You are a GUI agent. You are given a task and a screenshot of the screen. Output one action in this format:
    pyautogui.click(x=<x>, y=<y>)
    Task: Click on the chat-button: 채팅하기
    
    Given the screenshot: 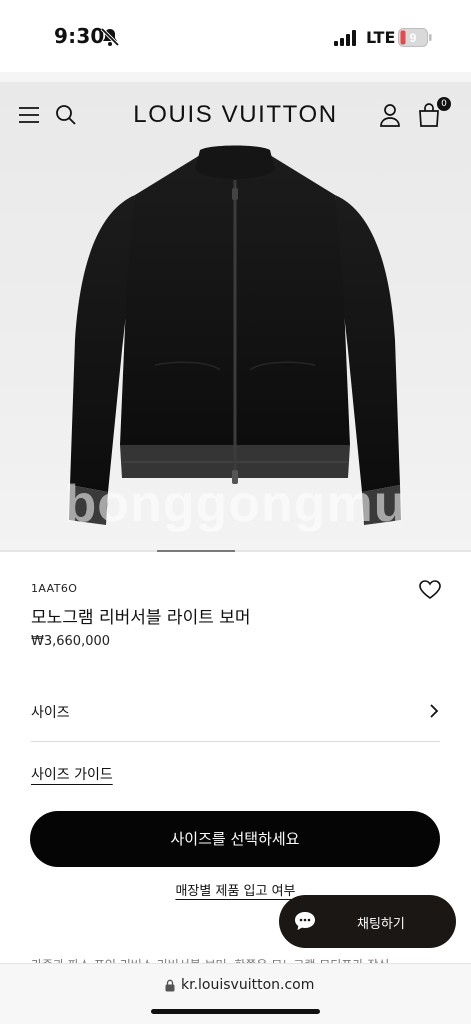 What is the action you would take?
    pyautogui.click(x=367, y=921)
    